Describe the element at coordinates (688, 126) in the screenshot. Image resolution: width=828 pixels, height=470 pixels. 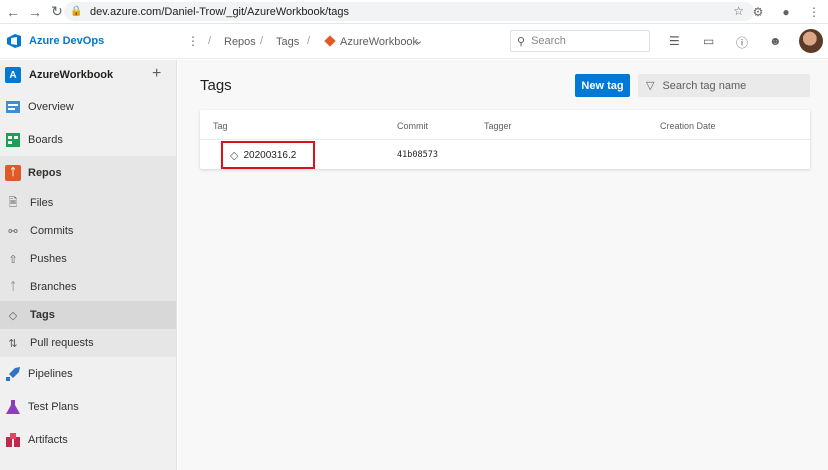
I see `column-header-creation-date: Creation Date` at that location.